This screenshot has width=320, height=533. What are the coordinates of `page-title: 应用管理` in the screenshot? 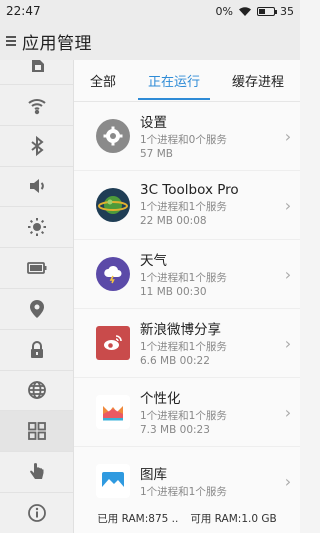 It's located at (57, 43).